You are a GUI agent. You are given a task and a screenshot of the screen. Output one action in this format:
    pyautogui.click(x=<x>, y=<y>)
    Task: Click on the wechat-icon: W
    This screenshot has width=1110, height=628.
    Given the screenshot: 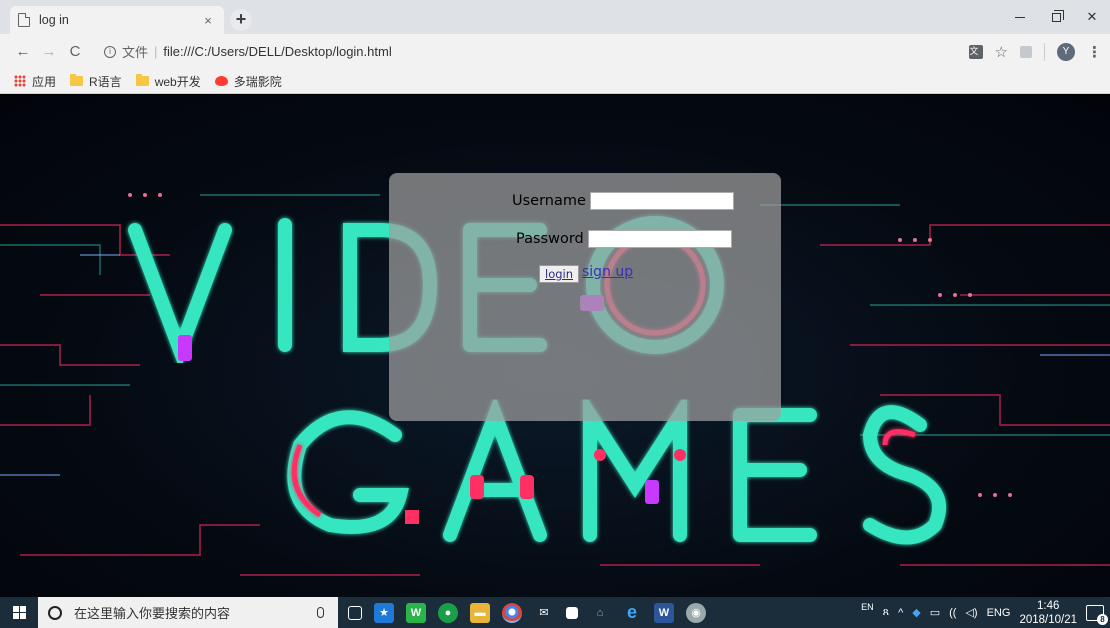 What is the action you would take?
    pyautogui.click(x=416, y=612)
    